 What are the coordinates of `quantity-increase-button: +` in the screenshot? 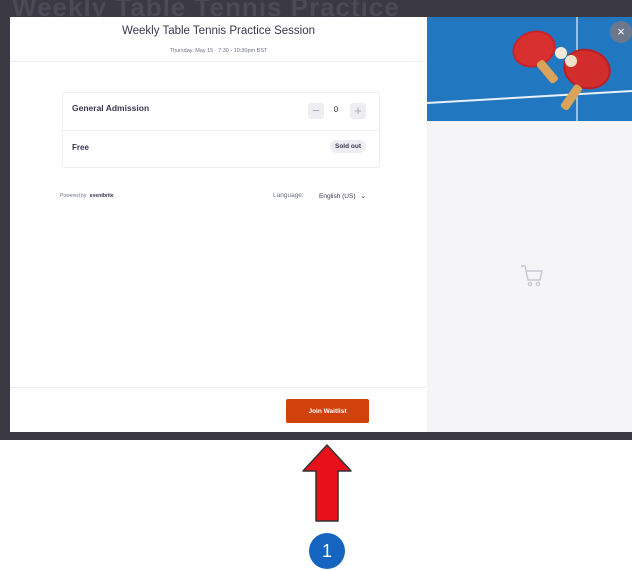 It's located at (358, 111).